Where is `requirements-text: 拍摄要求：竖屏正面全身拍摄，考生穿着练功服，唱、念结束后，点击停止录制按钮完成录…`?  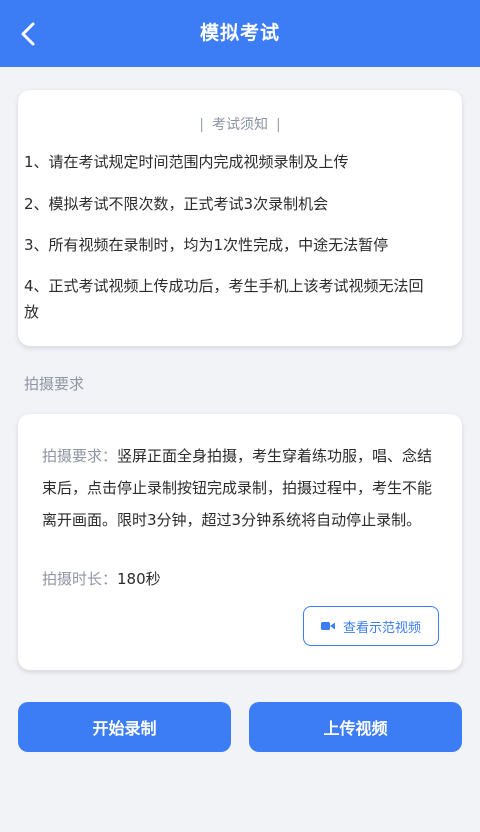
requirements-text: 拍摄要求：竖屏正面全身拍摄，考生穿着练功服，唱、念结束后，点击停止录制按钮完成录… is located at coordinates (242, 488).